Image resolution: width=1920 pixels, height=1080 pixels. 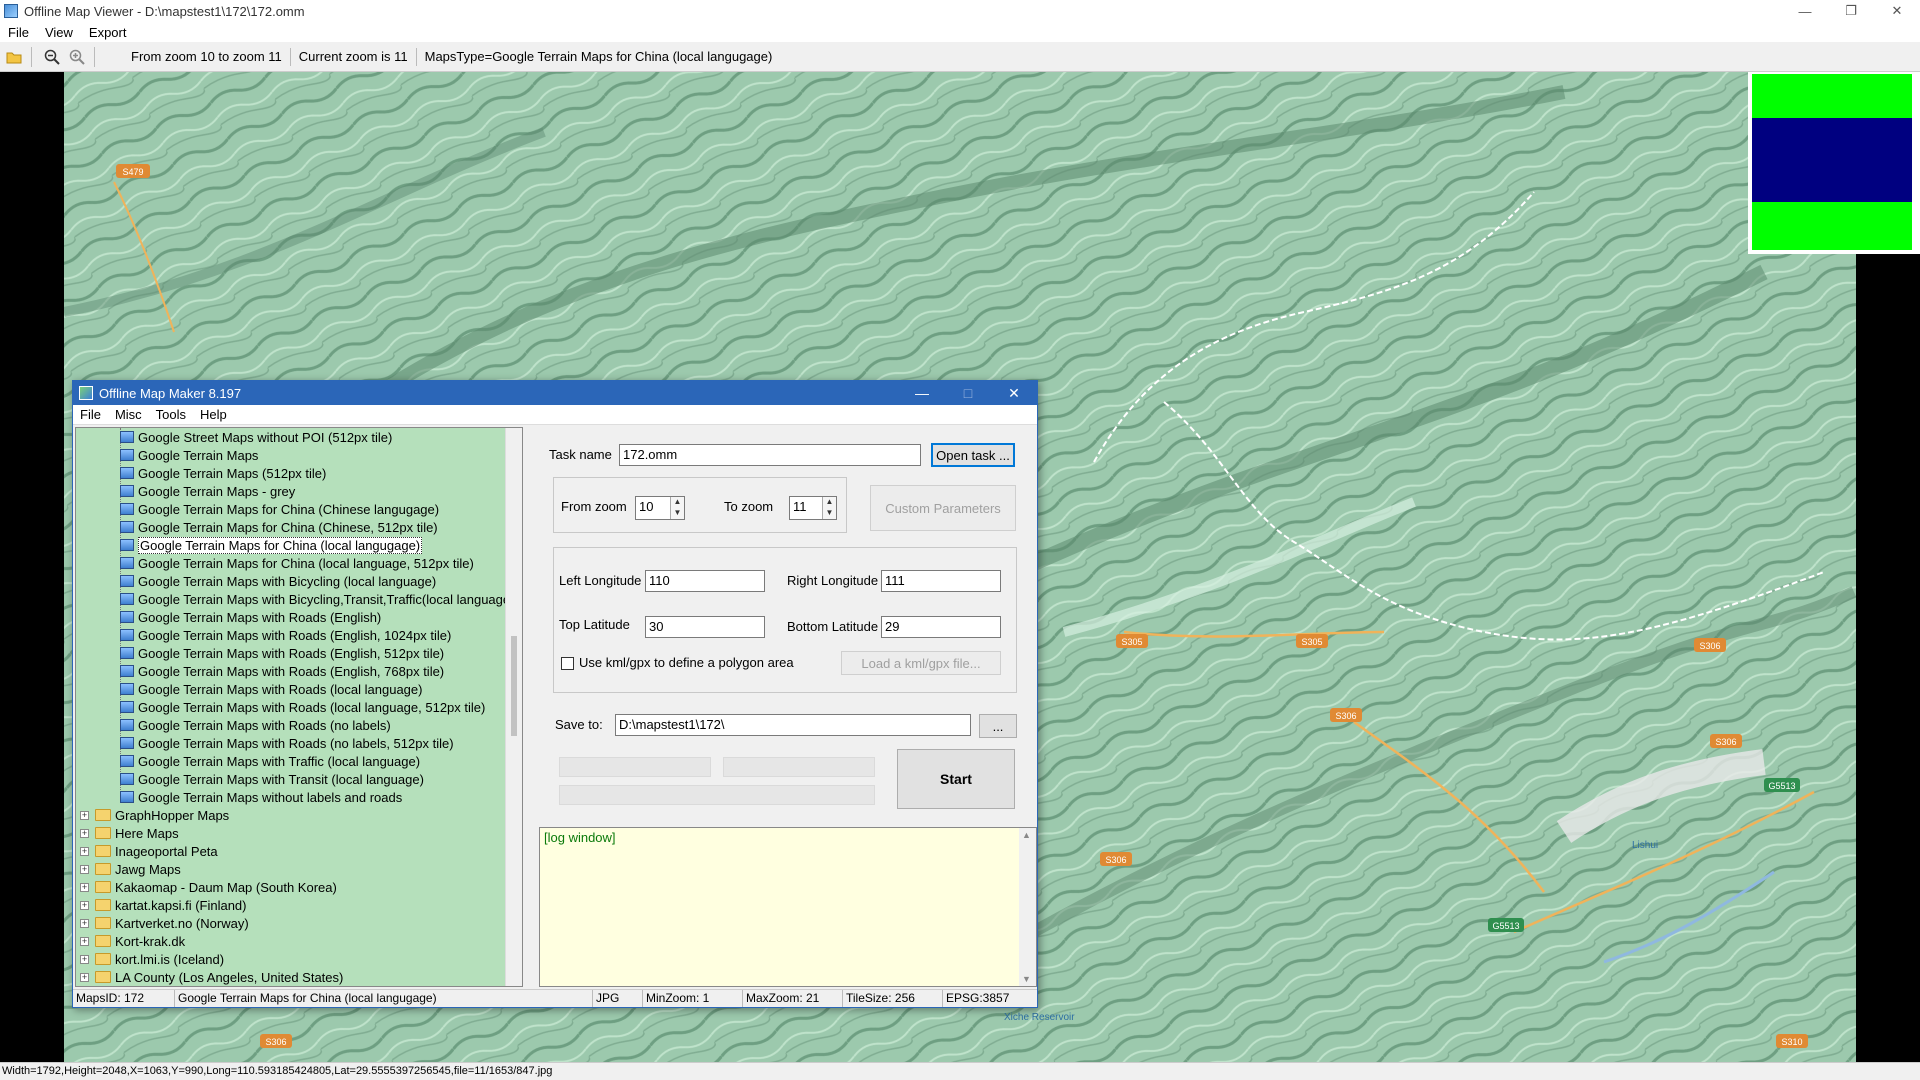 What do you see at coordinates (705, 627) in the screenshot?
I see `top-latitude-input: 30` at bounding box center [705, 627].